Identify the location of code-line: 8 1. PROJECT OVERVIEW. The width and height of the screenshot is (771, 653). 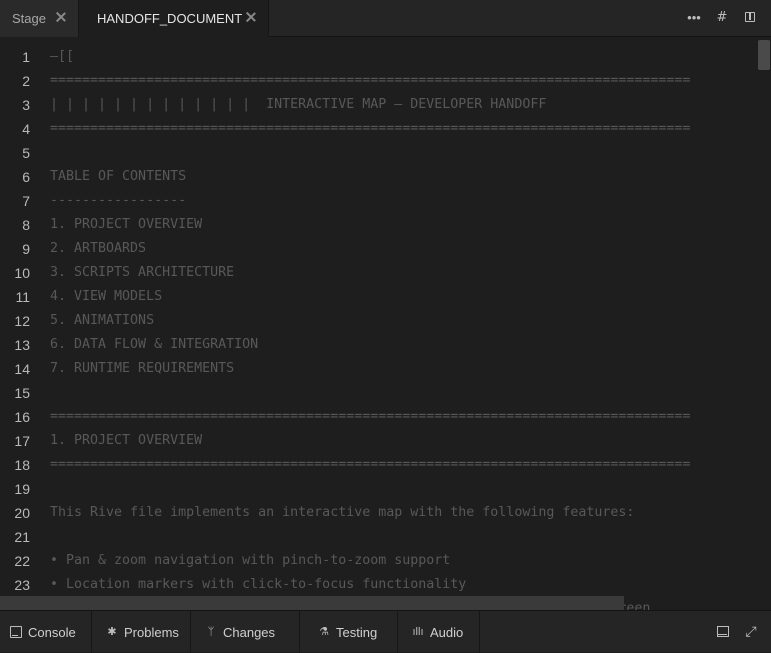
(380, 225).